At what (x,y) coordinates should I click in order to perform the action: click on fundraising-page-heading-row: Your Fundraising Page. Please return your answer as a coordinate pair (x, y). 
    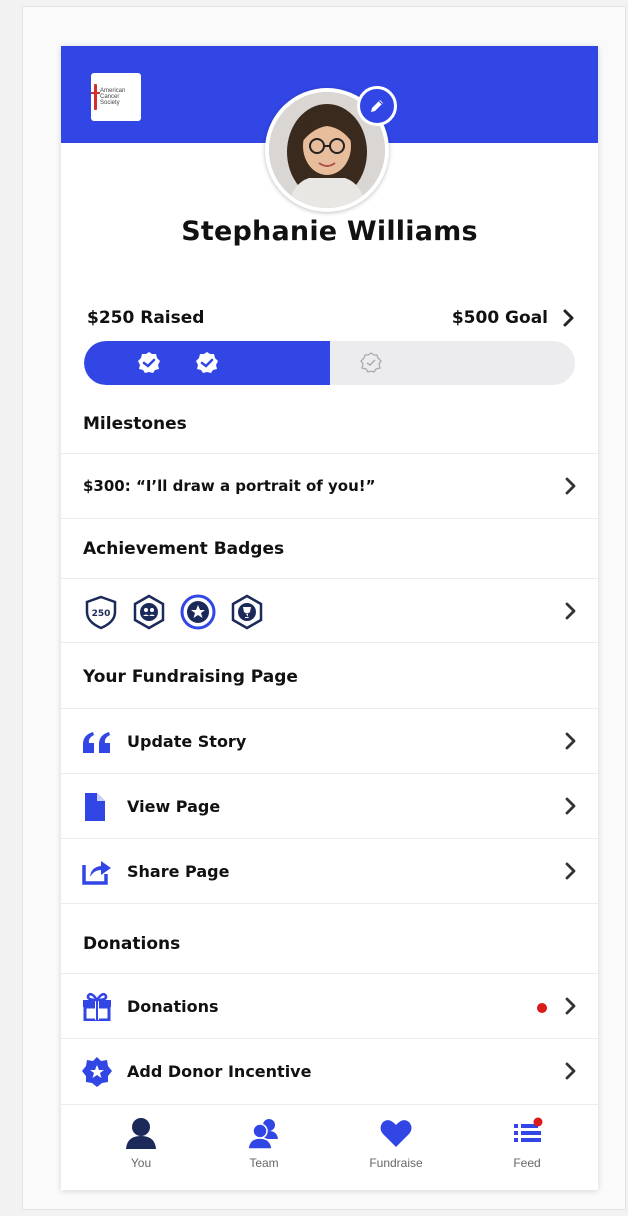
    Looking at the image, I should click on (329, 675).